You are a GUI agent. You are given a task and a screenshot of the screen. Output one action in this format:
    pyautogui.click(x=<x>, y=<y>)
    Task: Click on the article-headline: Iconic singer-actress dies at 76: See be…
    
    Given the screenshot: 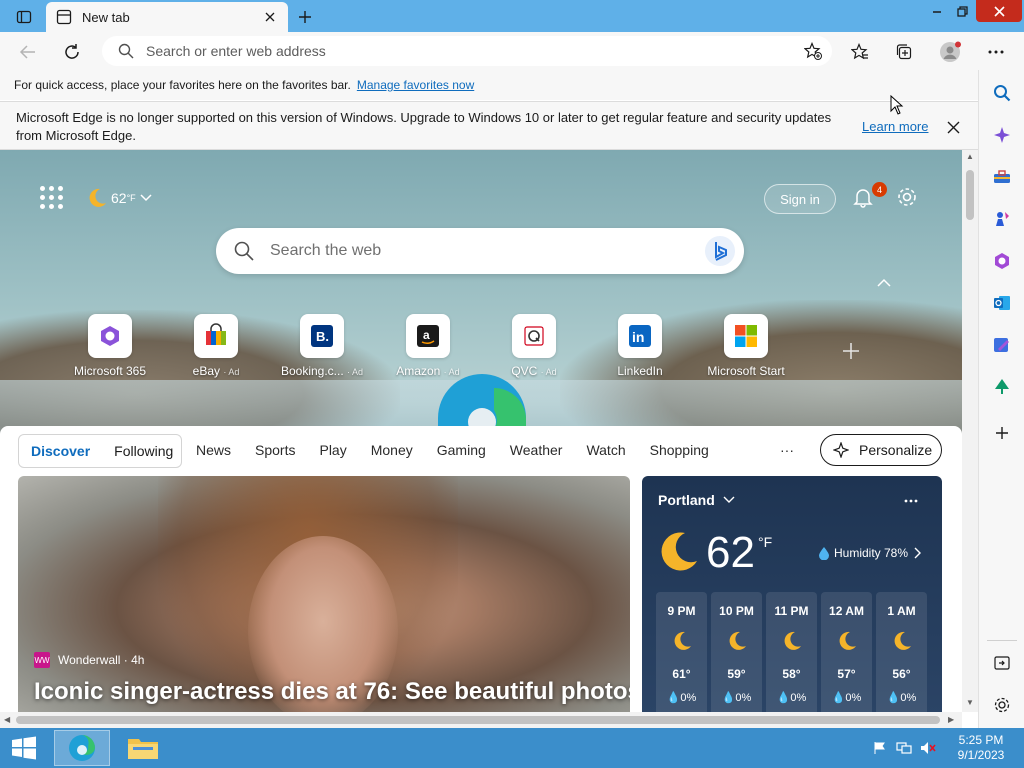 What is the action you would take?
    pyautogui.click(x=332, y=692)
    